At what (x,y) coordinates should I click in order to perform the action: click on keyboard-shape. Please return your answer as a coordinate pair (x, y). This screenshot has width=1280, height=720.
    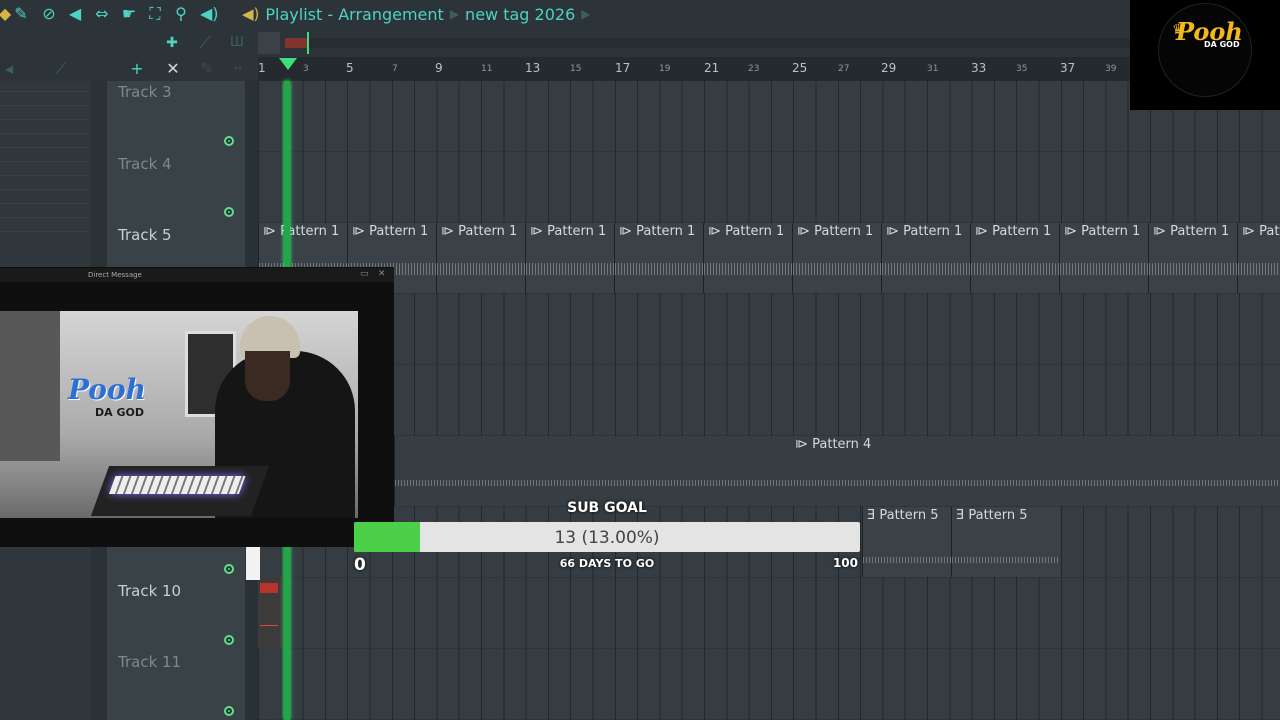
    Looking at the image, I should click on (180, 491).